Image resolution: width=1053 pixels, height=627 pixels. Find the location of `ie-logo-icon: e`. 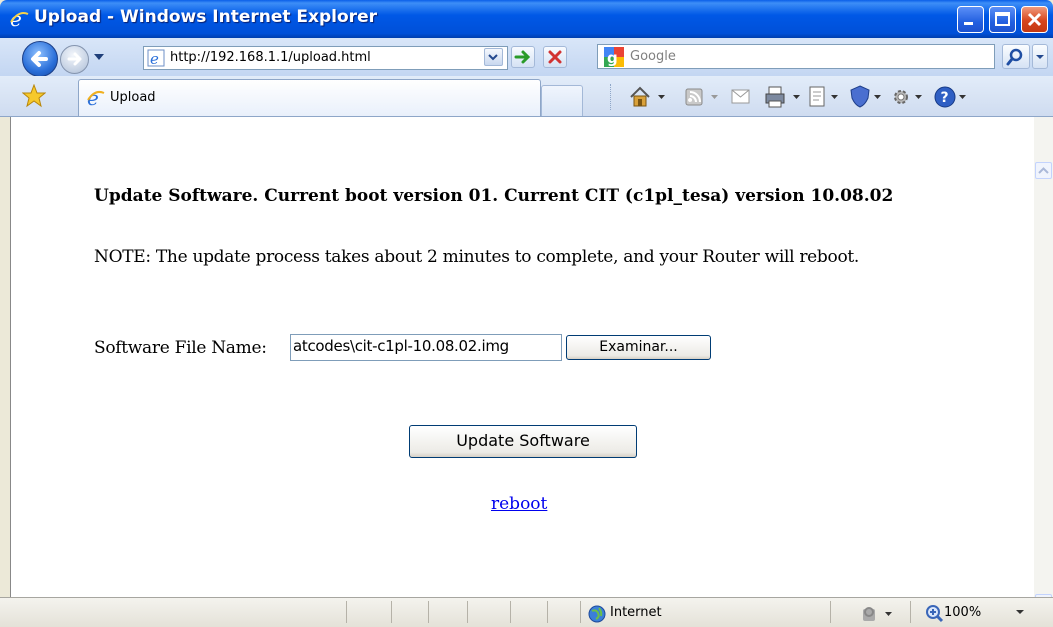

ie-logo-icon: e is located at coordinates (19, 19).